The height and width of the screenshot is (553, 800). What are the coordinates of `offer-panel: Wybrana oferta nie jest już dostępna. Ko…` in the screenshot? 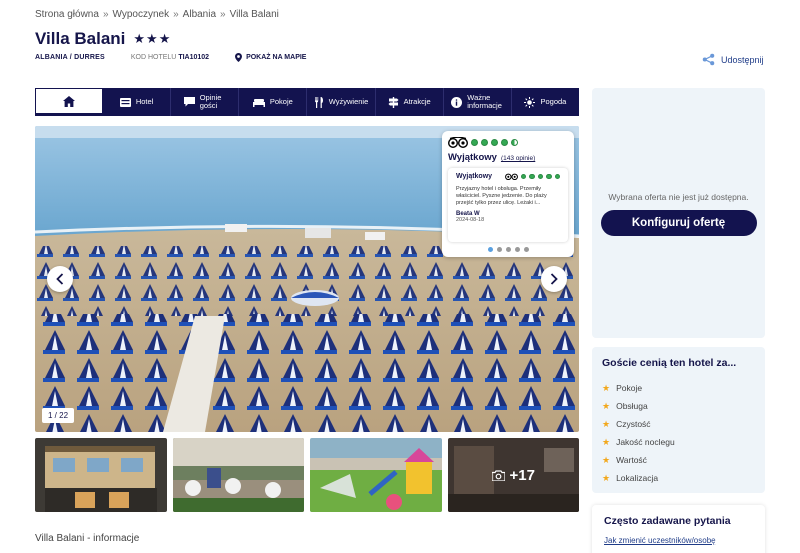 It's located at (678, 213).